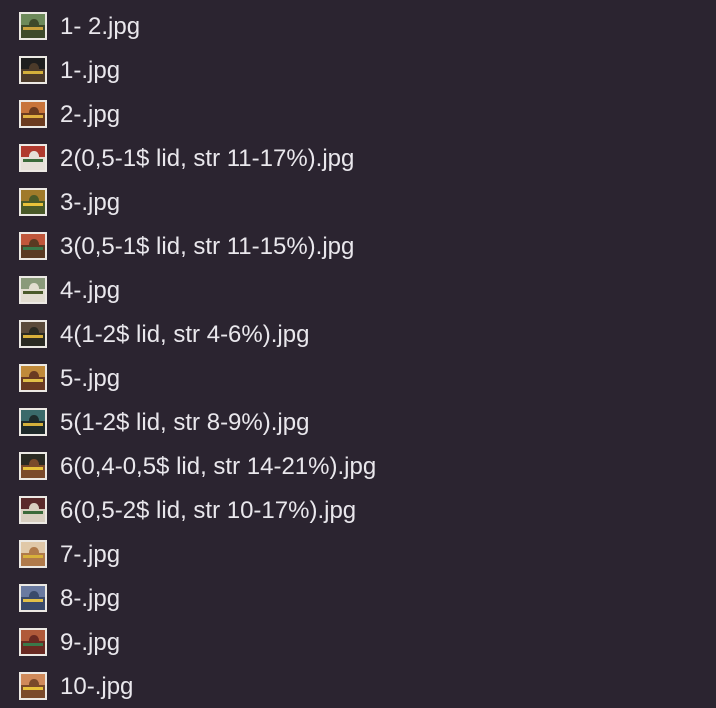 This screenshot has width=716, height=708. I want to click on file-row: 4(1-2$ lid, str 4-6%).jpg, so click(358, 334).